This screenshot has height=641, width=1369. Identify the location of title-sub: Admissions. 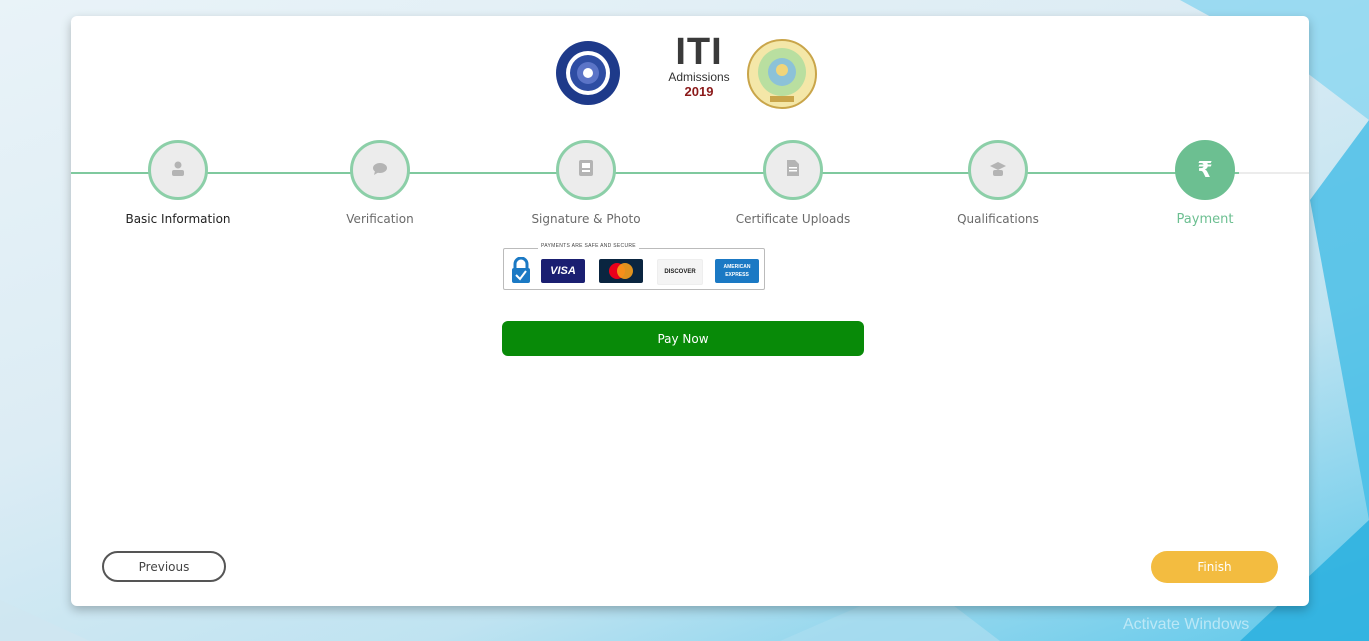
(699, 77).